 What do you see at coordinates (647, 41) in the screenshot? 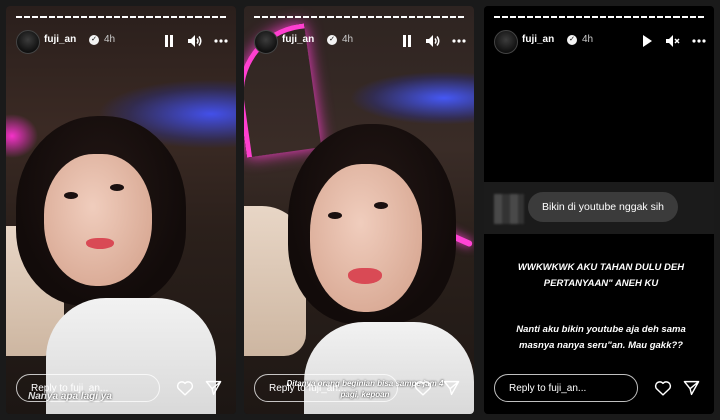
I see `play-icon` at bounding box center [647, 41].